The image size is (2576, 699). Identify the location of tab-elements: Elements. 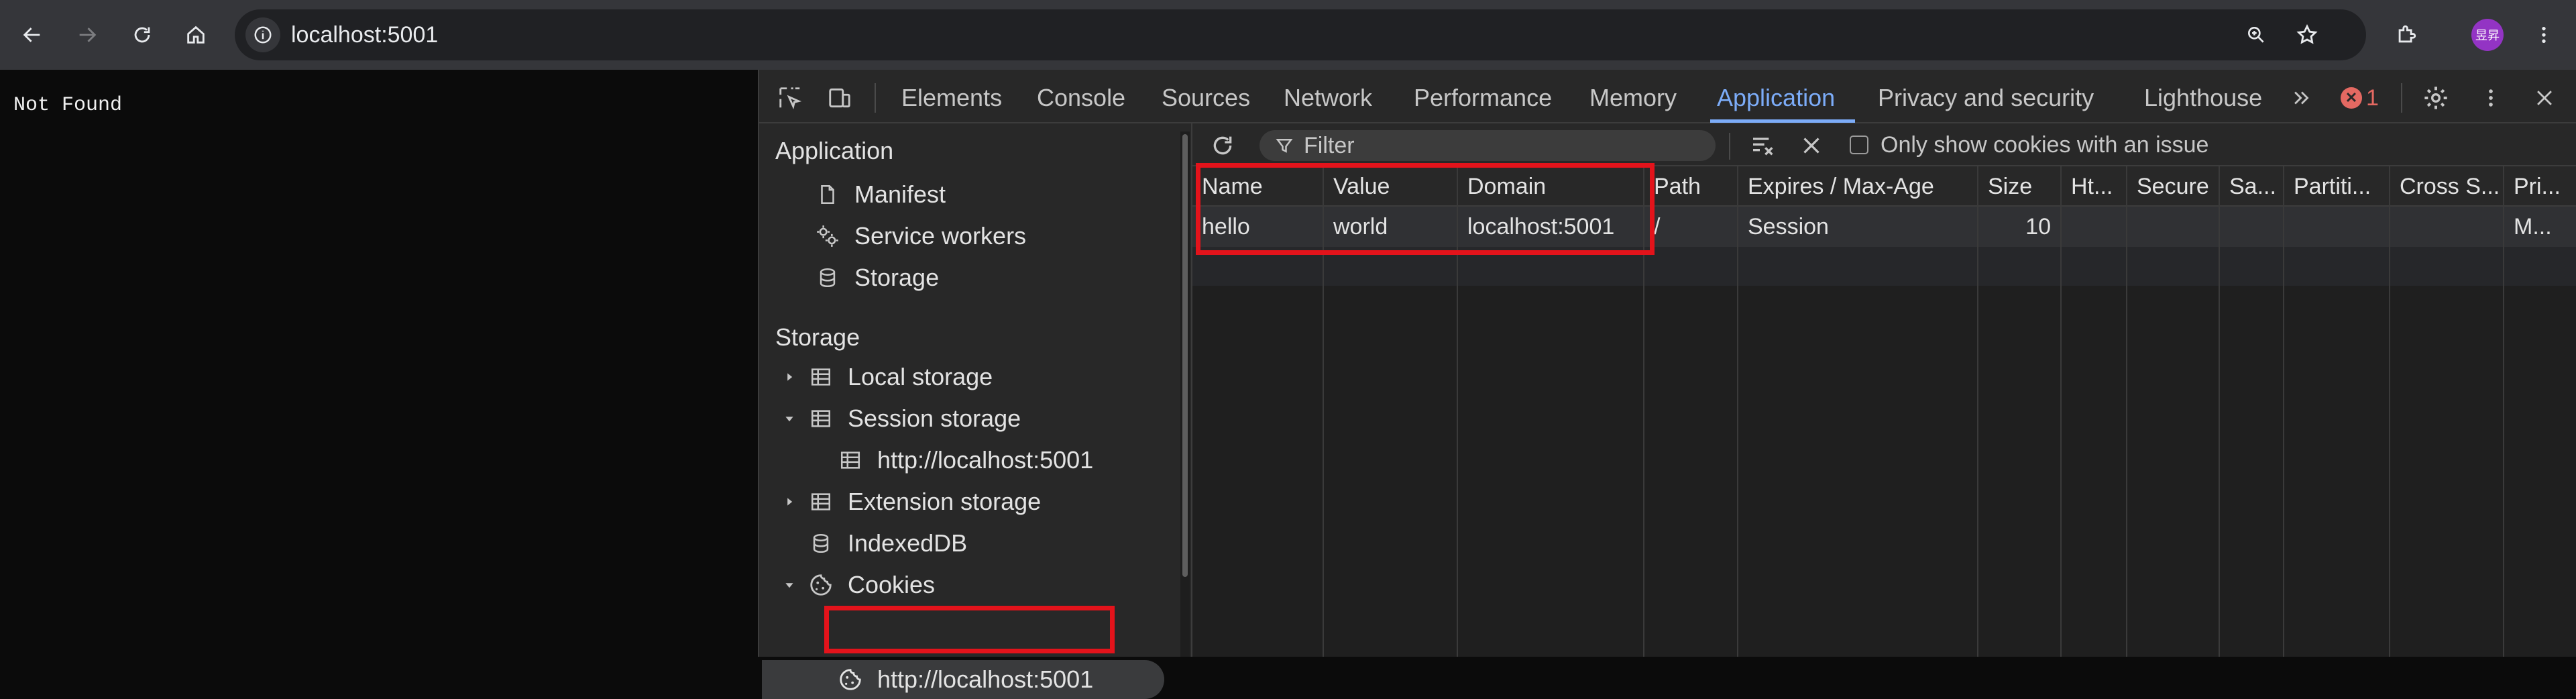
(951, 98).